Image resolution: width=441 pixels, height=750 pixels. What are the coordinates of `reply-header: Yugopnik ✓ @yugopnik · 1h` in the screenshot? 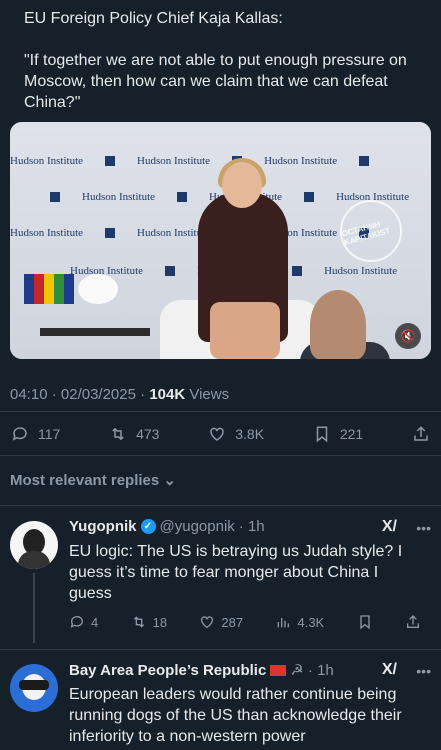 It's located at (167, 526).